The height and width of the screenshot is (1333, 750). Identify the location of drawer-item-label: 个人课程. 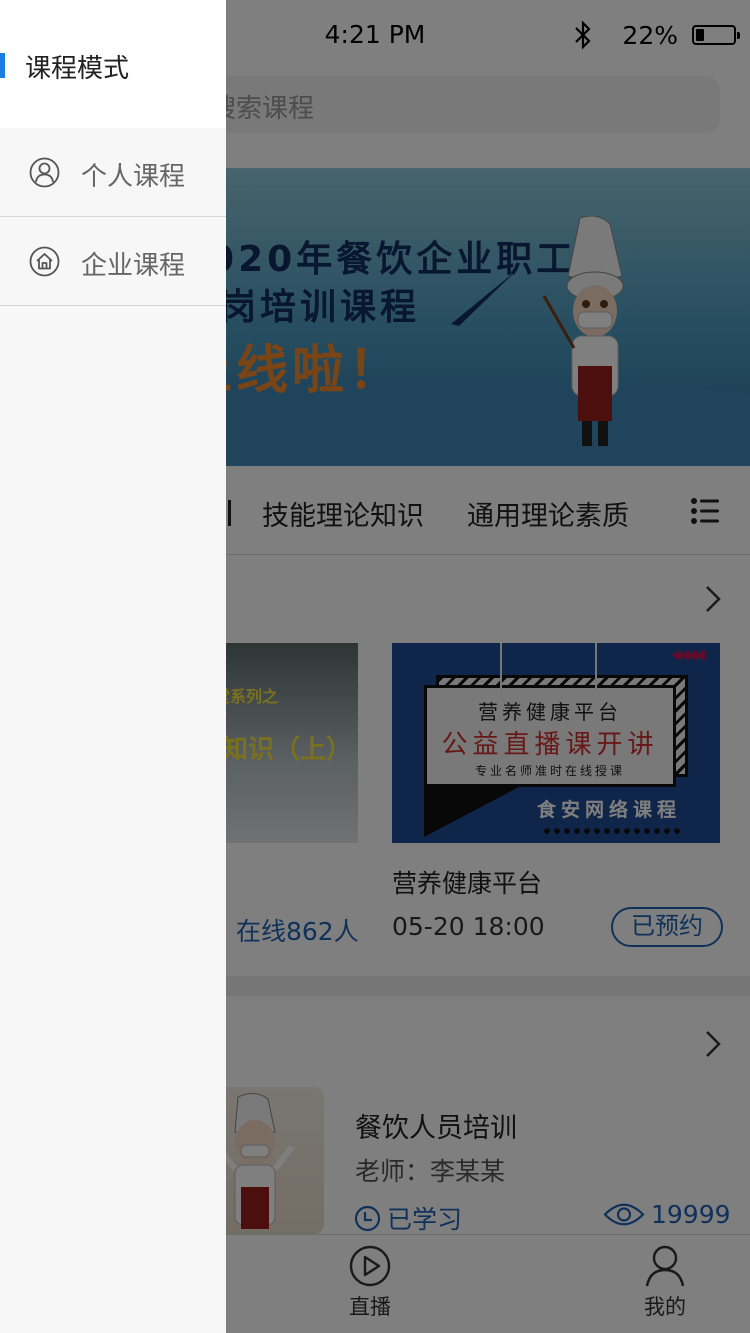
(133, 177).